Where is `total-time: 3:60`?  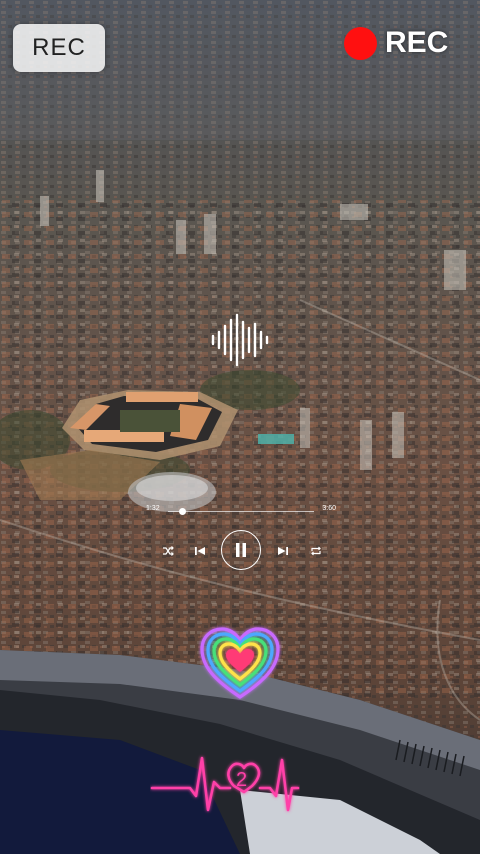 total-time: 3:60 is located at coordinates (329, 508).